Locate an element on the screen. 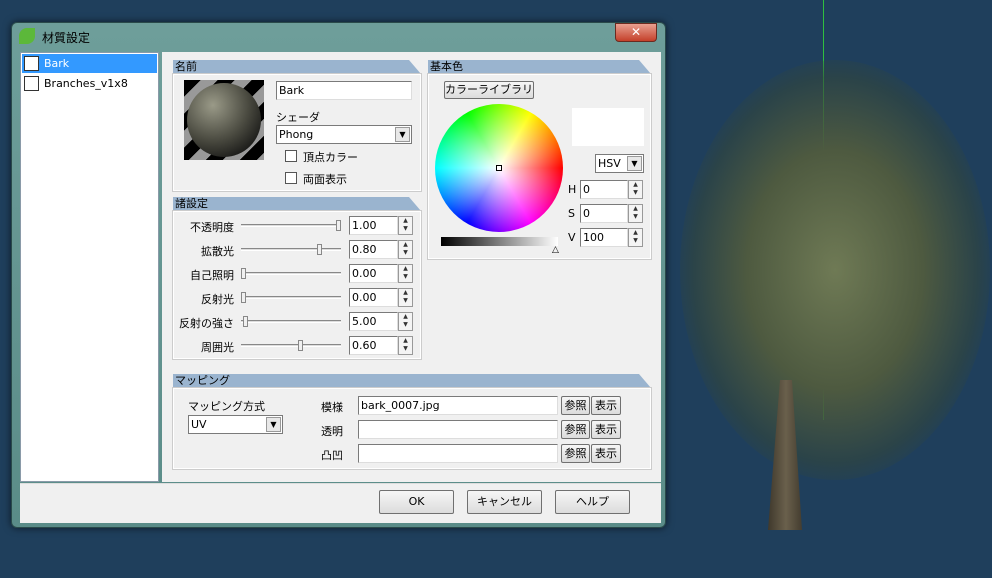  setting-value-input: 0.80 is located at coordinates (373, 249).